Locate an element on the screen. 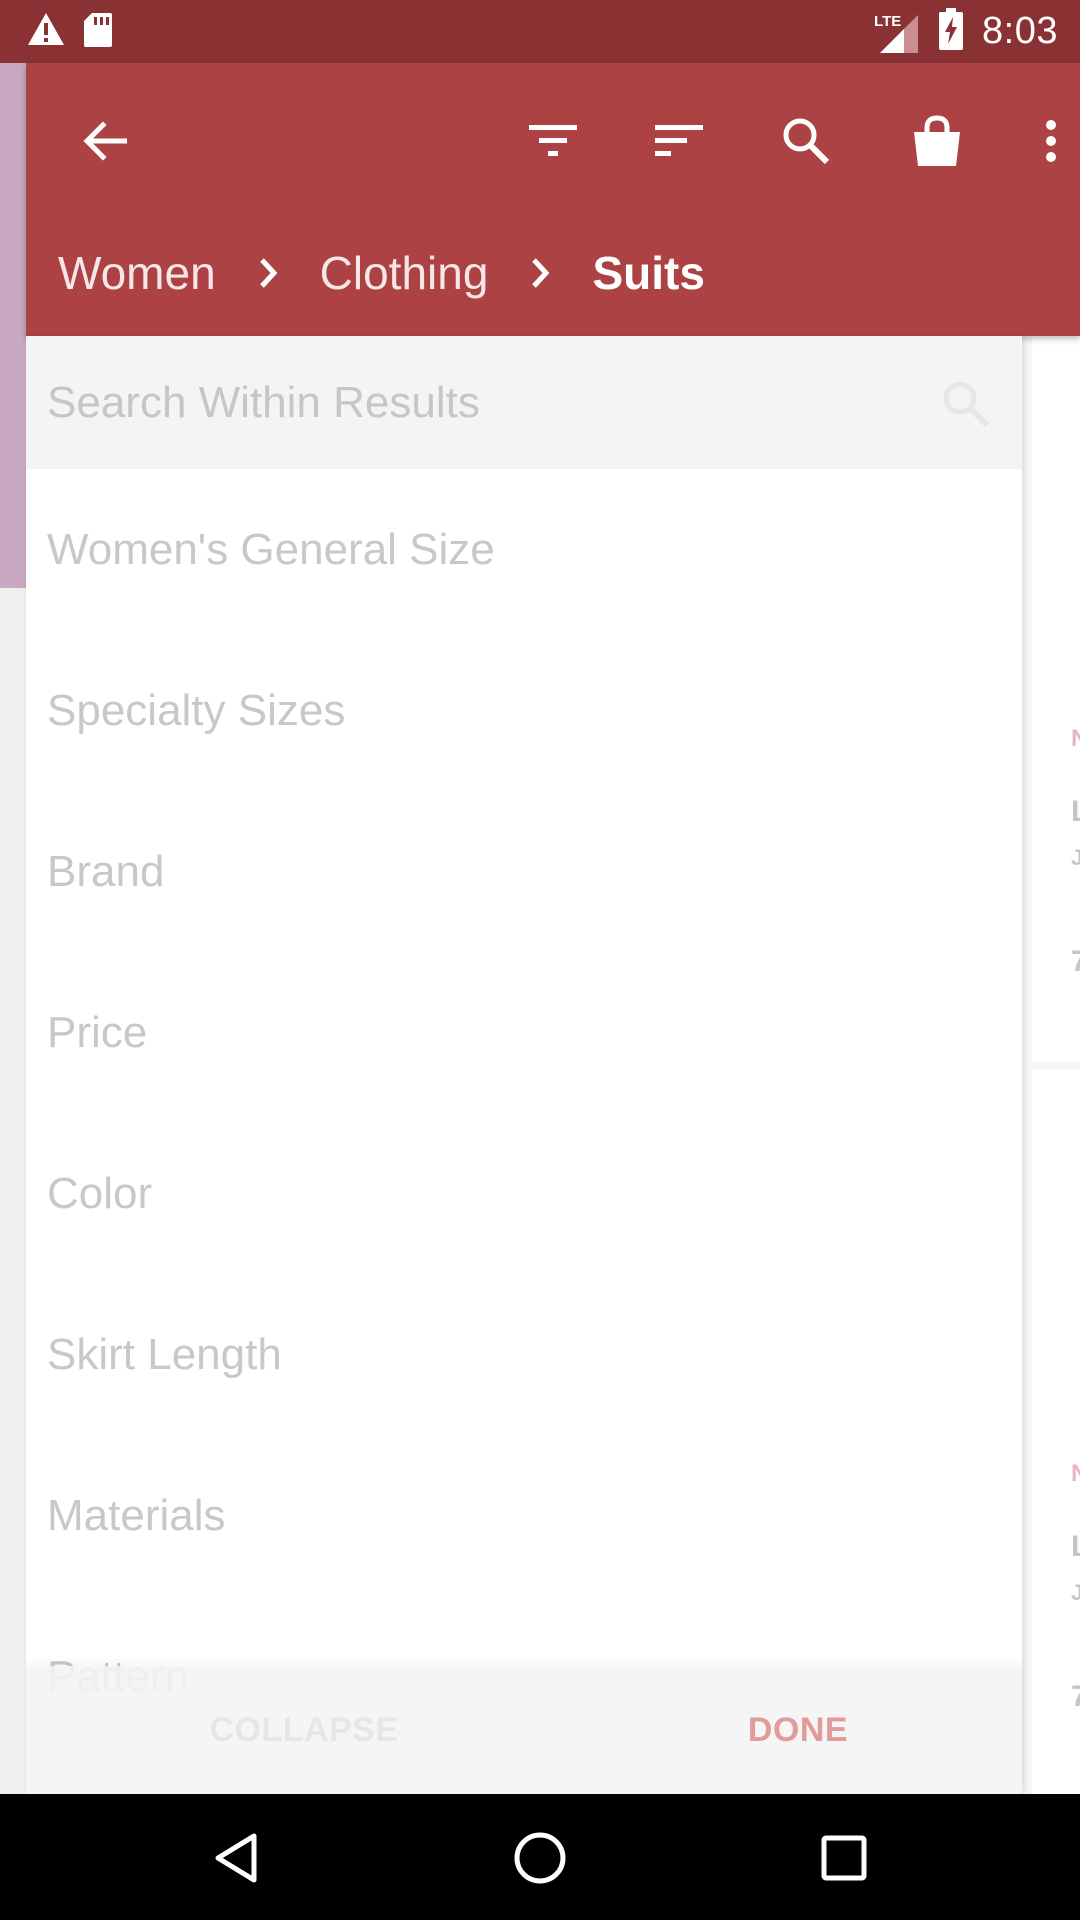  facet-brand: Brand is located at coordinates (524, 871).